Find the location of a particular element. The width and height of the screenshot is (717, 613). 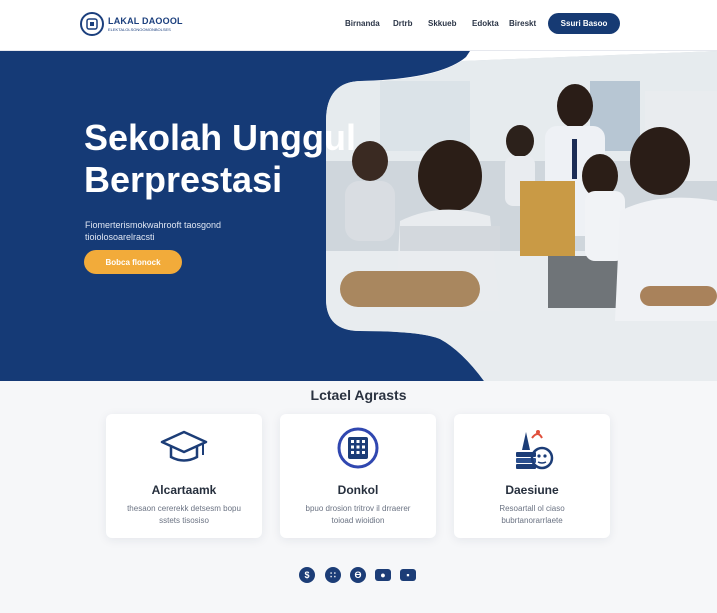

social-icon-1: $ is located at coordinates (307, 575).